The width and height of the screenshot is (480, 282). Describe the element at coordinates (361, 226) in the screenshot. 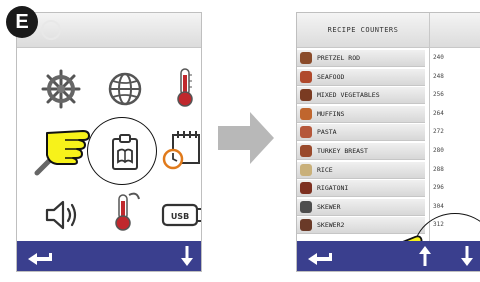

I see `recipe-name-cell: SKEWER2` at that location.